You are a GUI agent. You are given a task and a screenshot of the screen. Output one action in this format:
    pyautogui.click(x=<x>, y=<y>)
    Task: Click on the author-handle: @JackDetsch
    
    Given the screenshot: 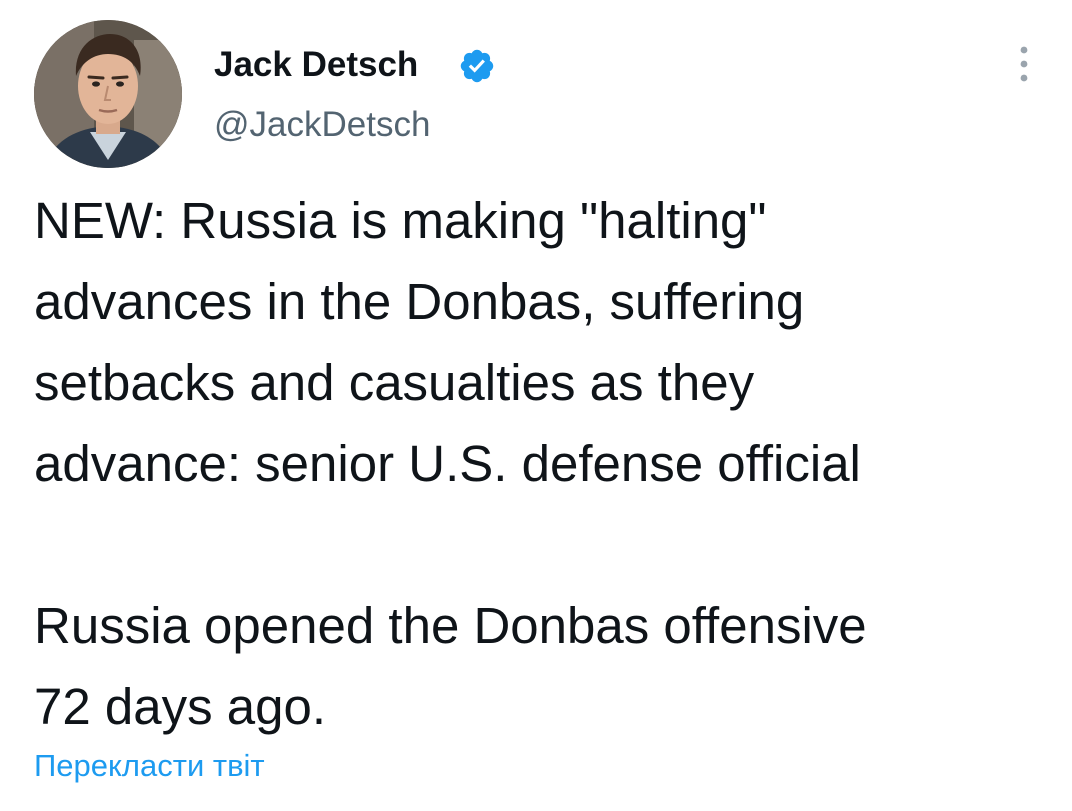 What is the action you would take?
    pyautogui.click(x=322, y=125)
    